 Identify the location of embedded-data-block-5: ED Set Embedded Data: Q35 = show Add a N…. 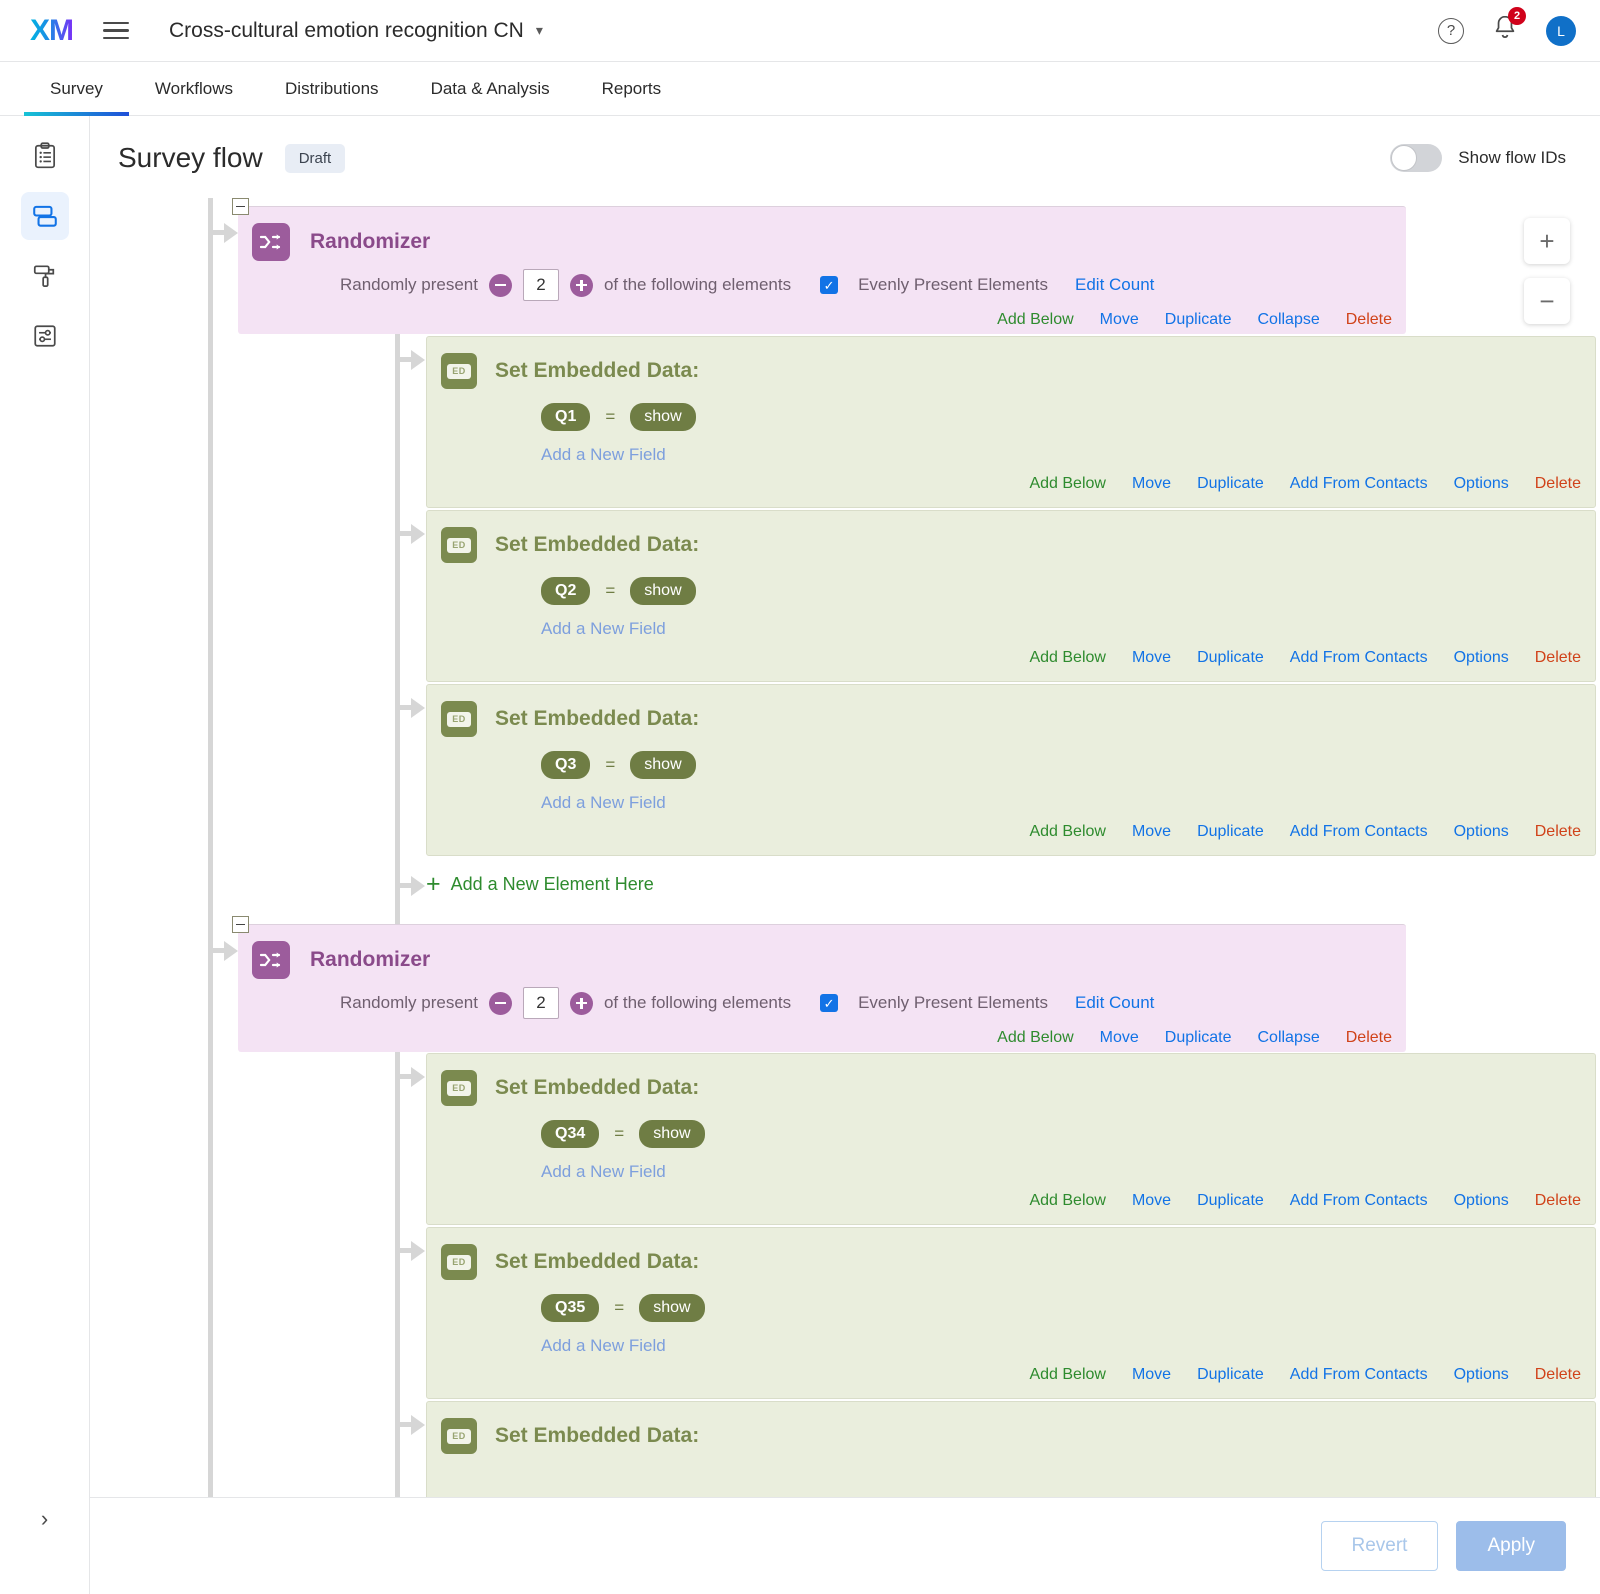
(1011, 1313).